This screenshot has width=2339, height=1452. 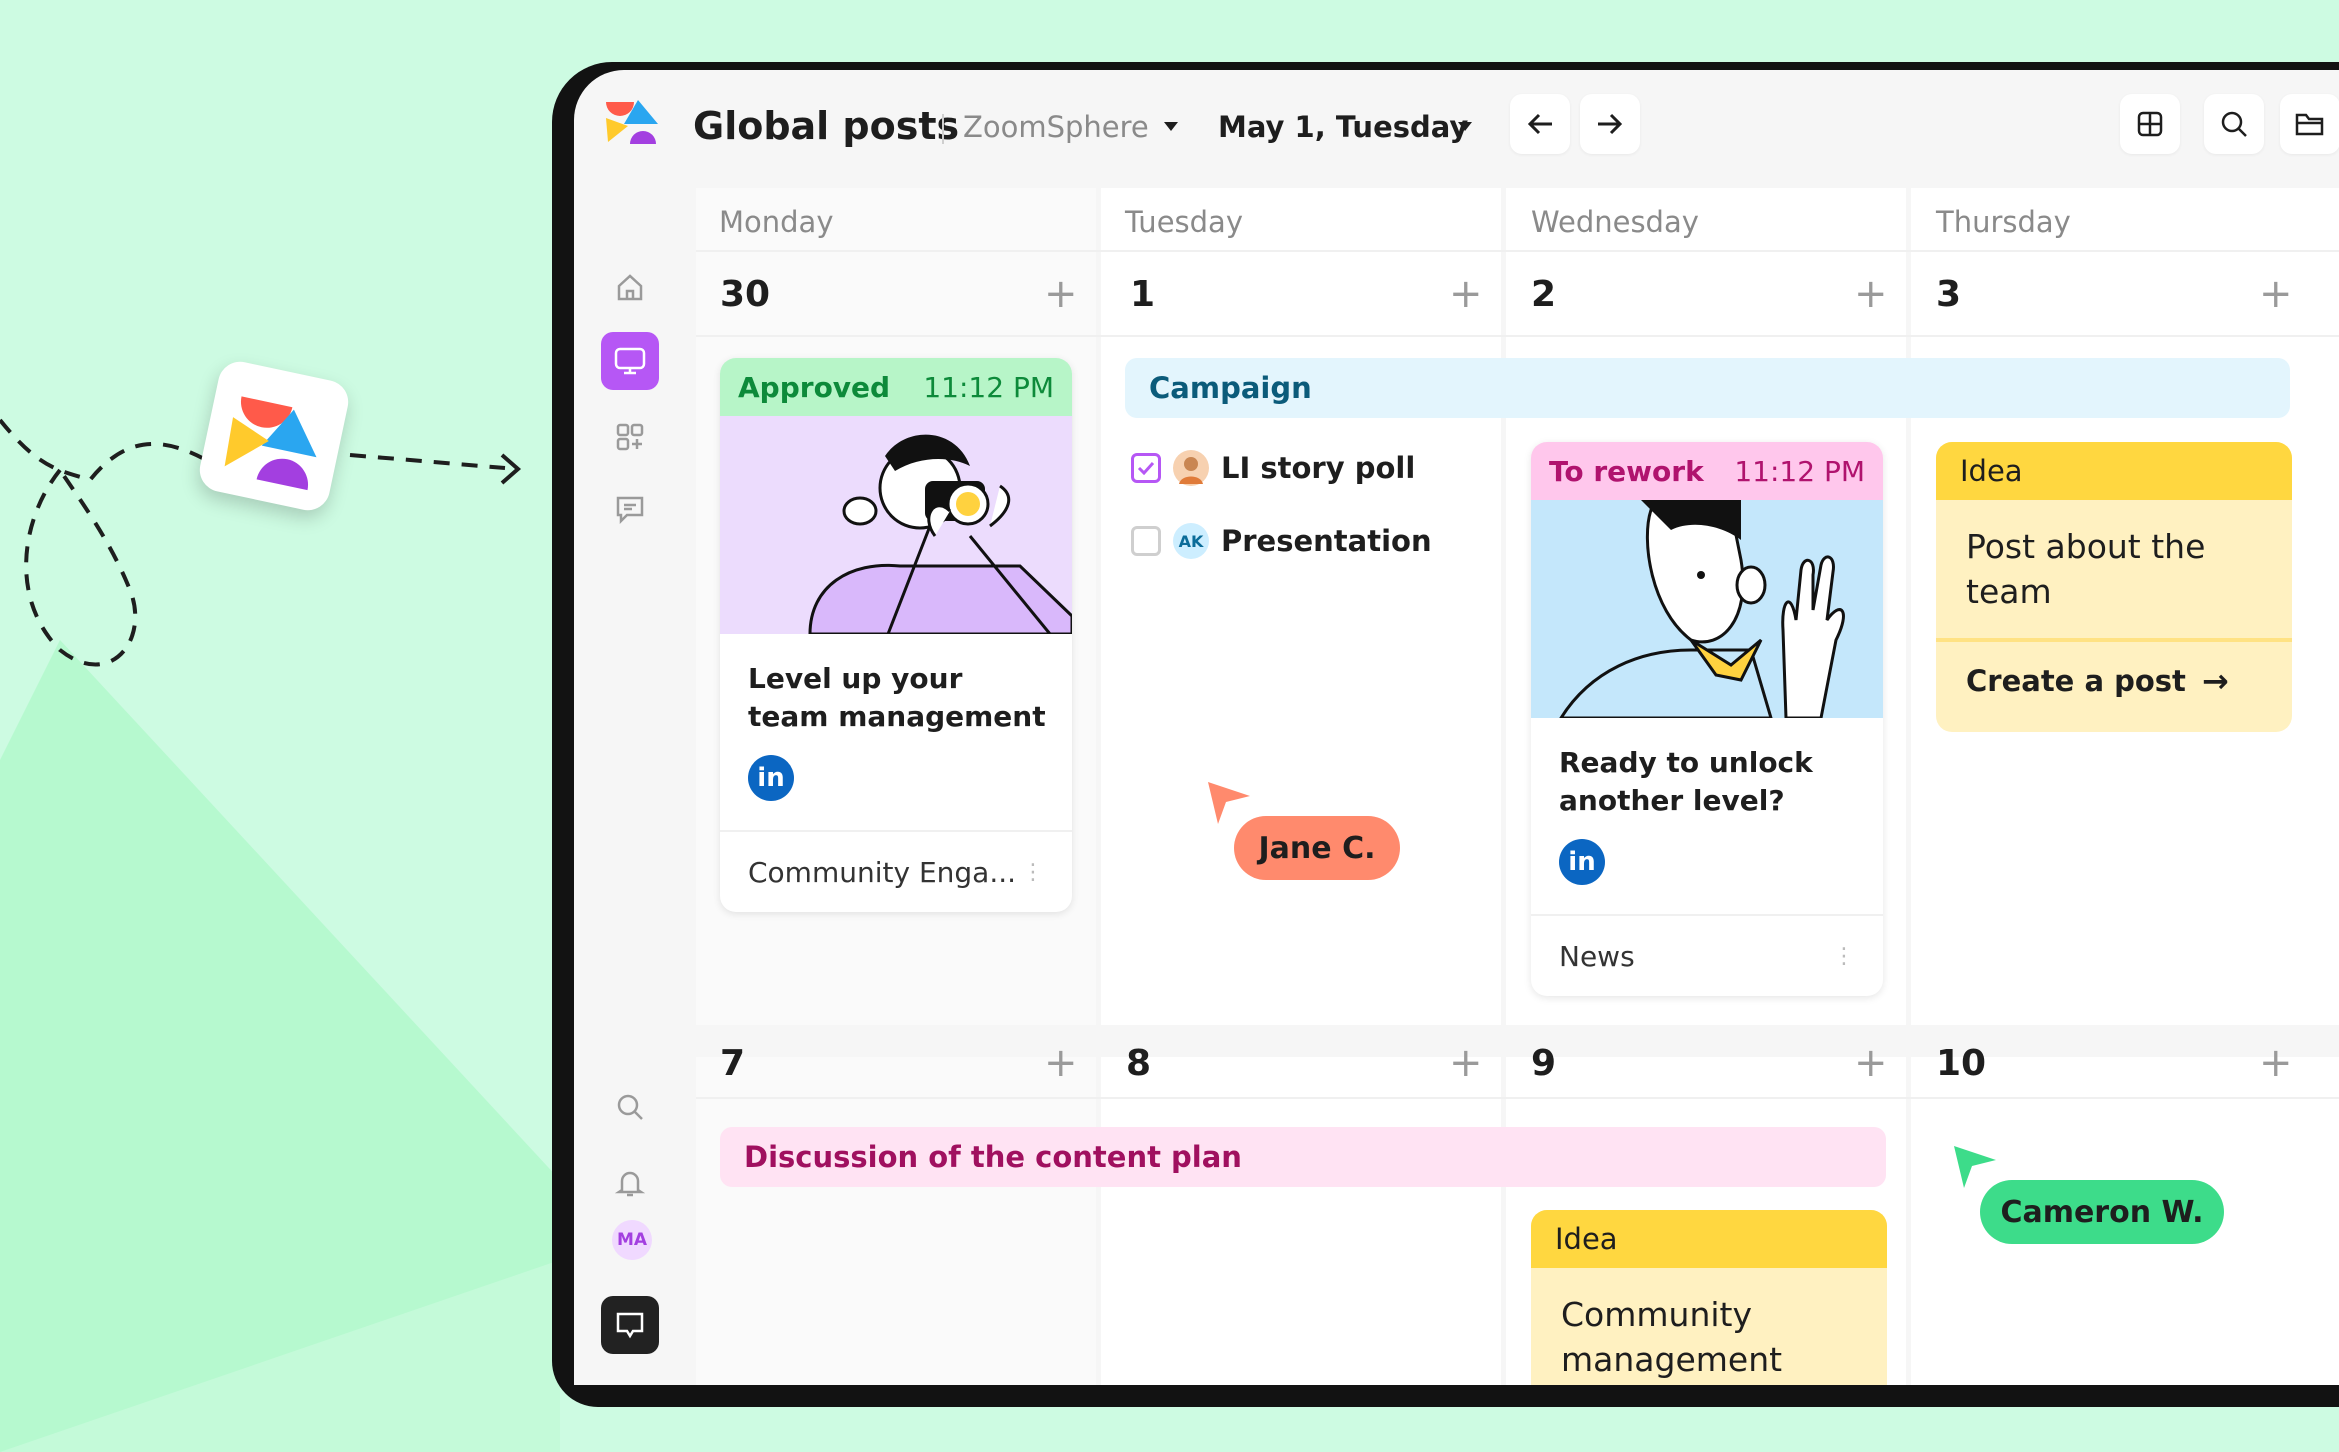 What do you see at coordinates (1191, 541) in the screenshot?
I see `avatar-initials: AK` at bounding box center [1191, 541].